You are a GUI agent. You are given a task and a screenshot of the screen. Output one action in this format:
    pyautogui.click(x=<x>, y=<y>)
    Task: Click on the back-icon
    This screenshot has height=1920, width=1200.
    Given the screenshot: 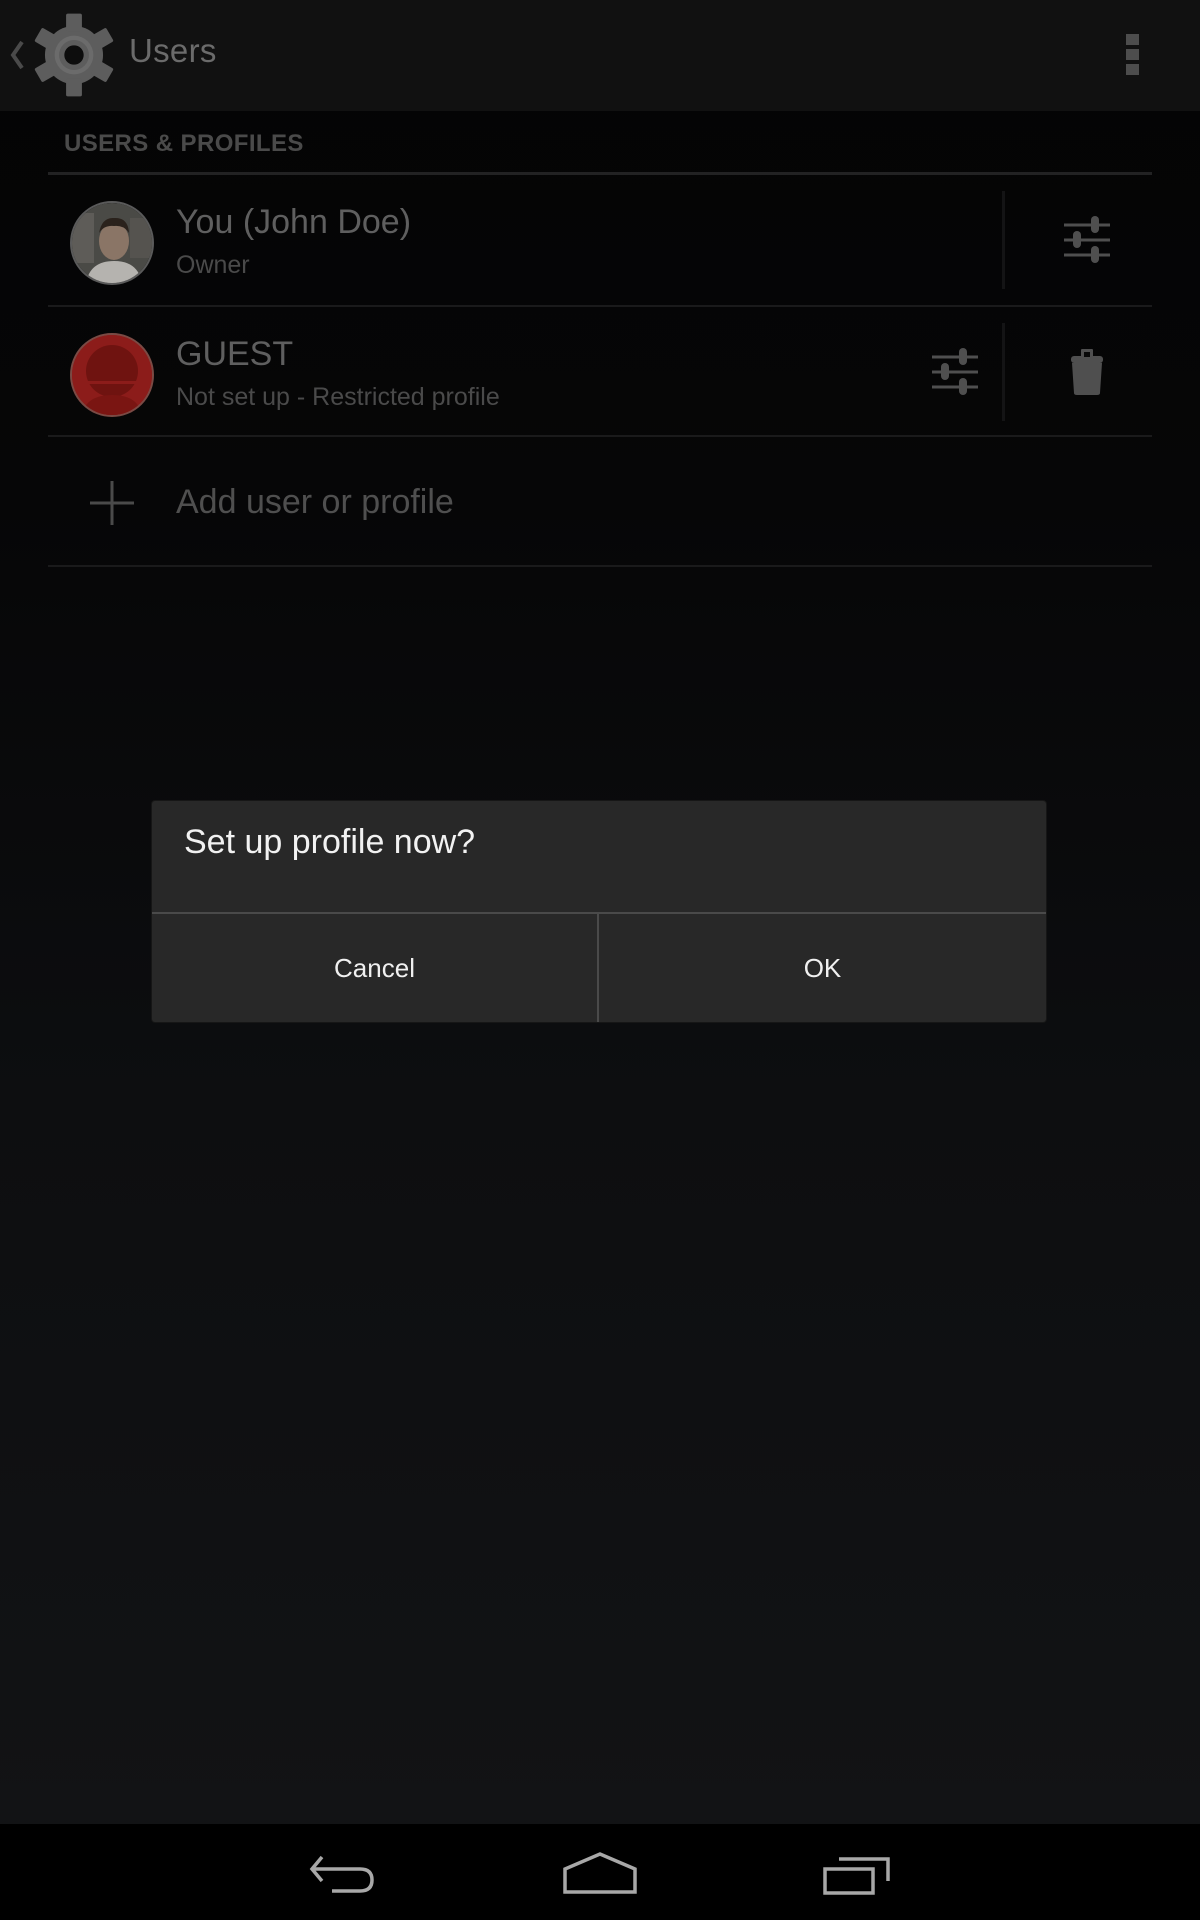 What is the action you would take?
    pyautogui.click(x=341, y=1874)
    